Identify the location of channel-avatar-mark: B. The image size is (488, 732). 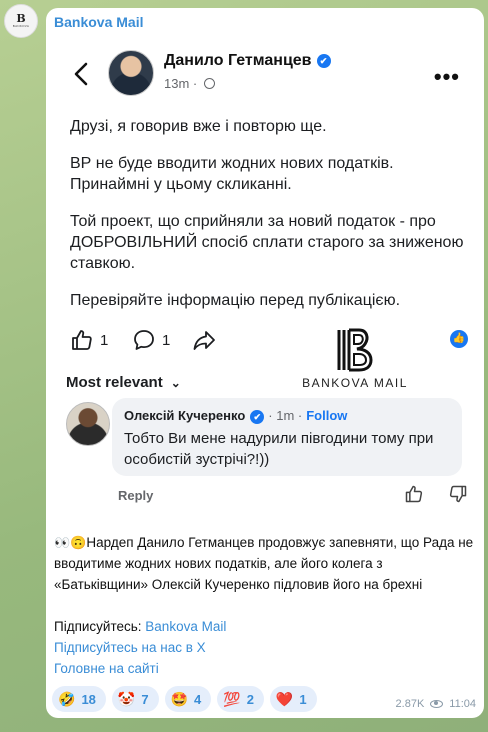
(21, 18).